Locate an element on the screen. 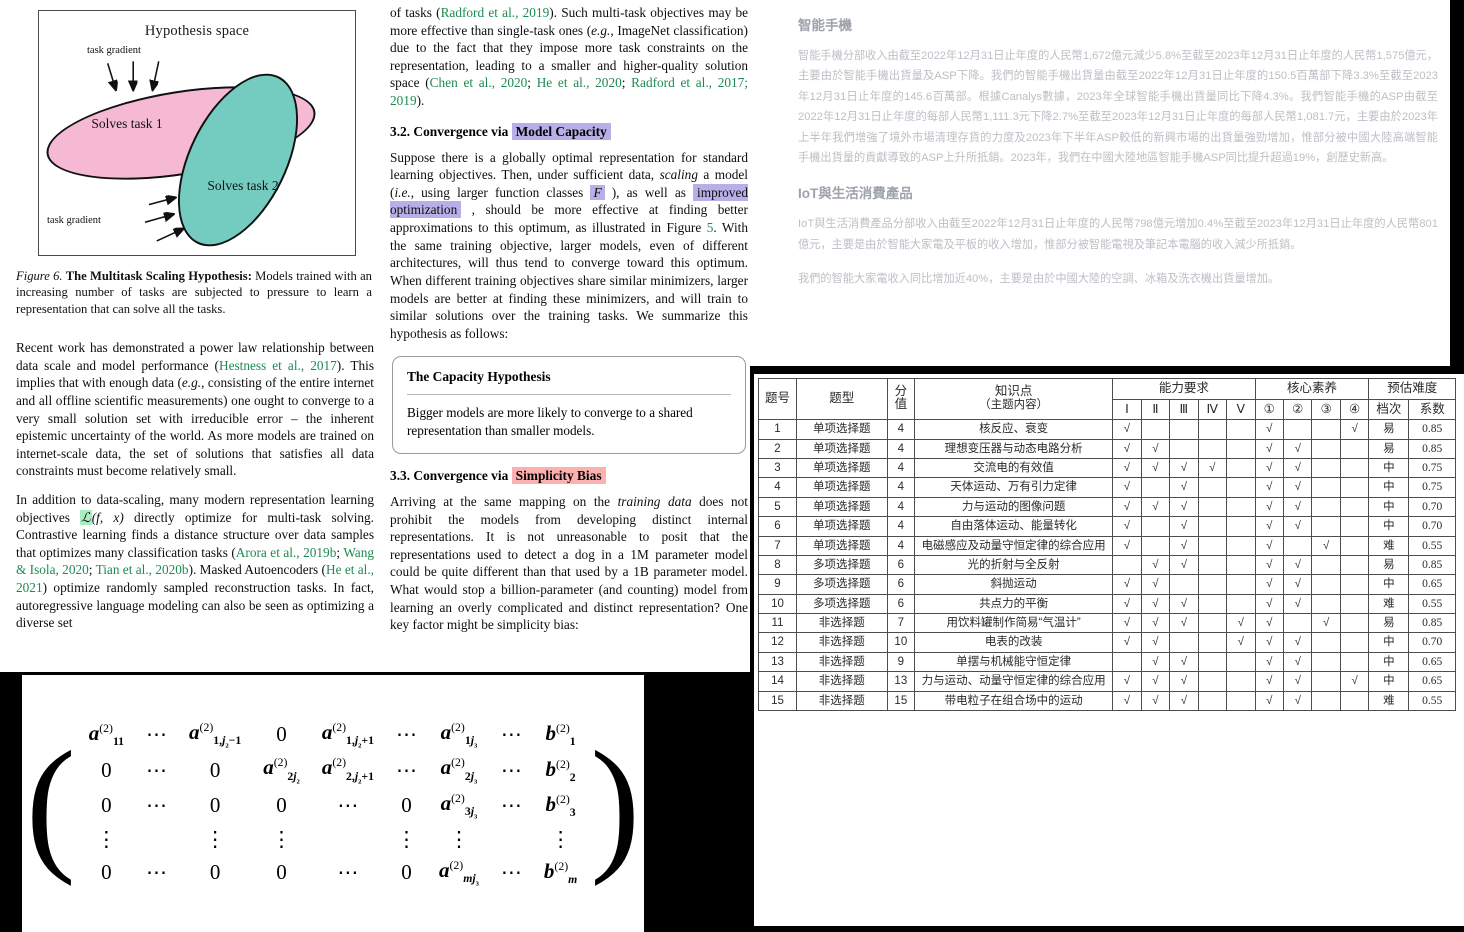 This screenshot has height=932, width=1464. cell-knowledge-point: 力与运动、动量守恒定律的综合应用 is located at coordinates (1014, 681).